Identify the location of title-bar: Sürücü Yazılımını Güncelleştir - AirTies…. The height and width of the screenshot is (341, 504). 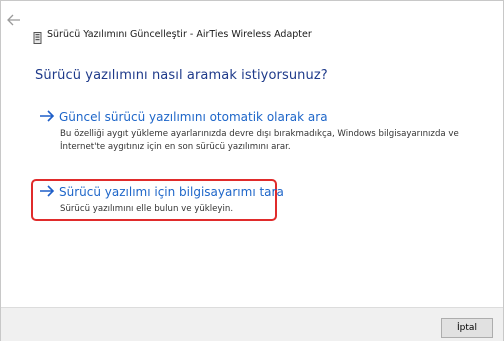
(252, 22).